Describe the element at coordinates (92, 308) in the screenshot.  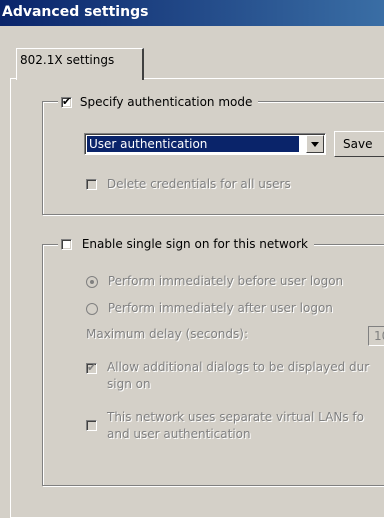
I see `radio-after-logon` at that location.